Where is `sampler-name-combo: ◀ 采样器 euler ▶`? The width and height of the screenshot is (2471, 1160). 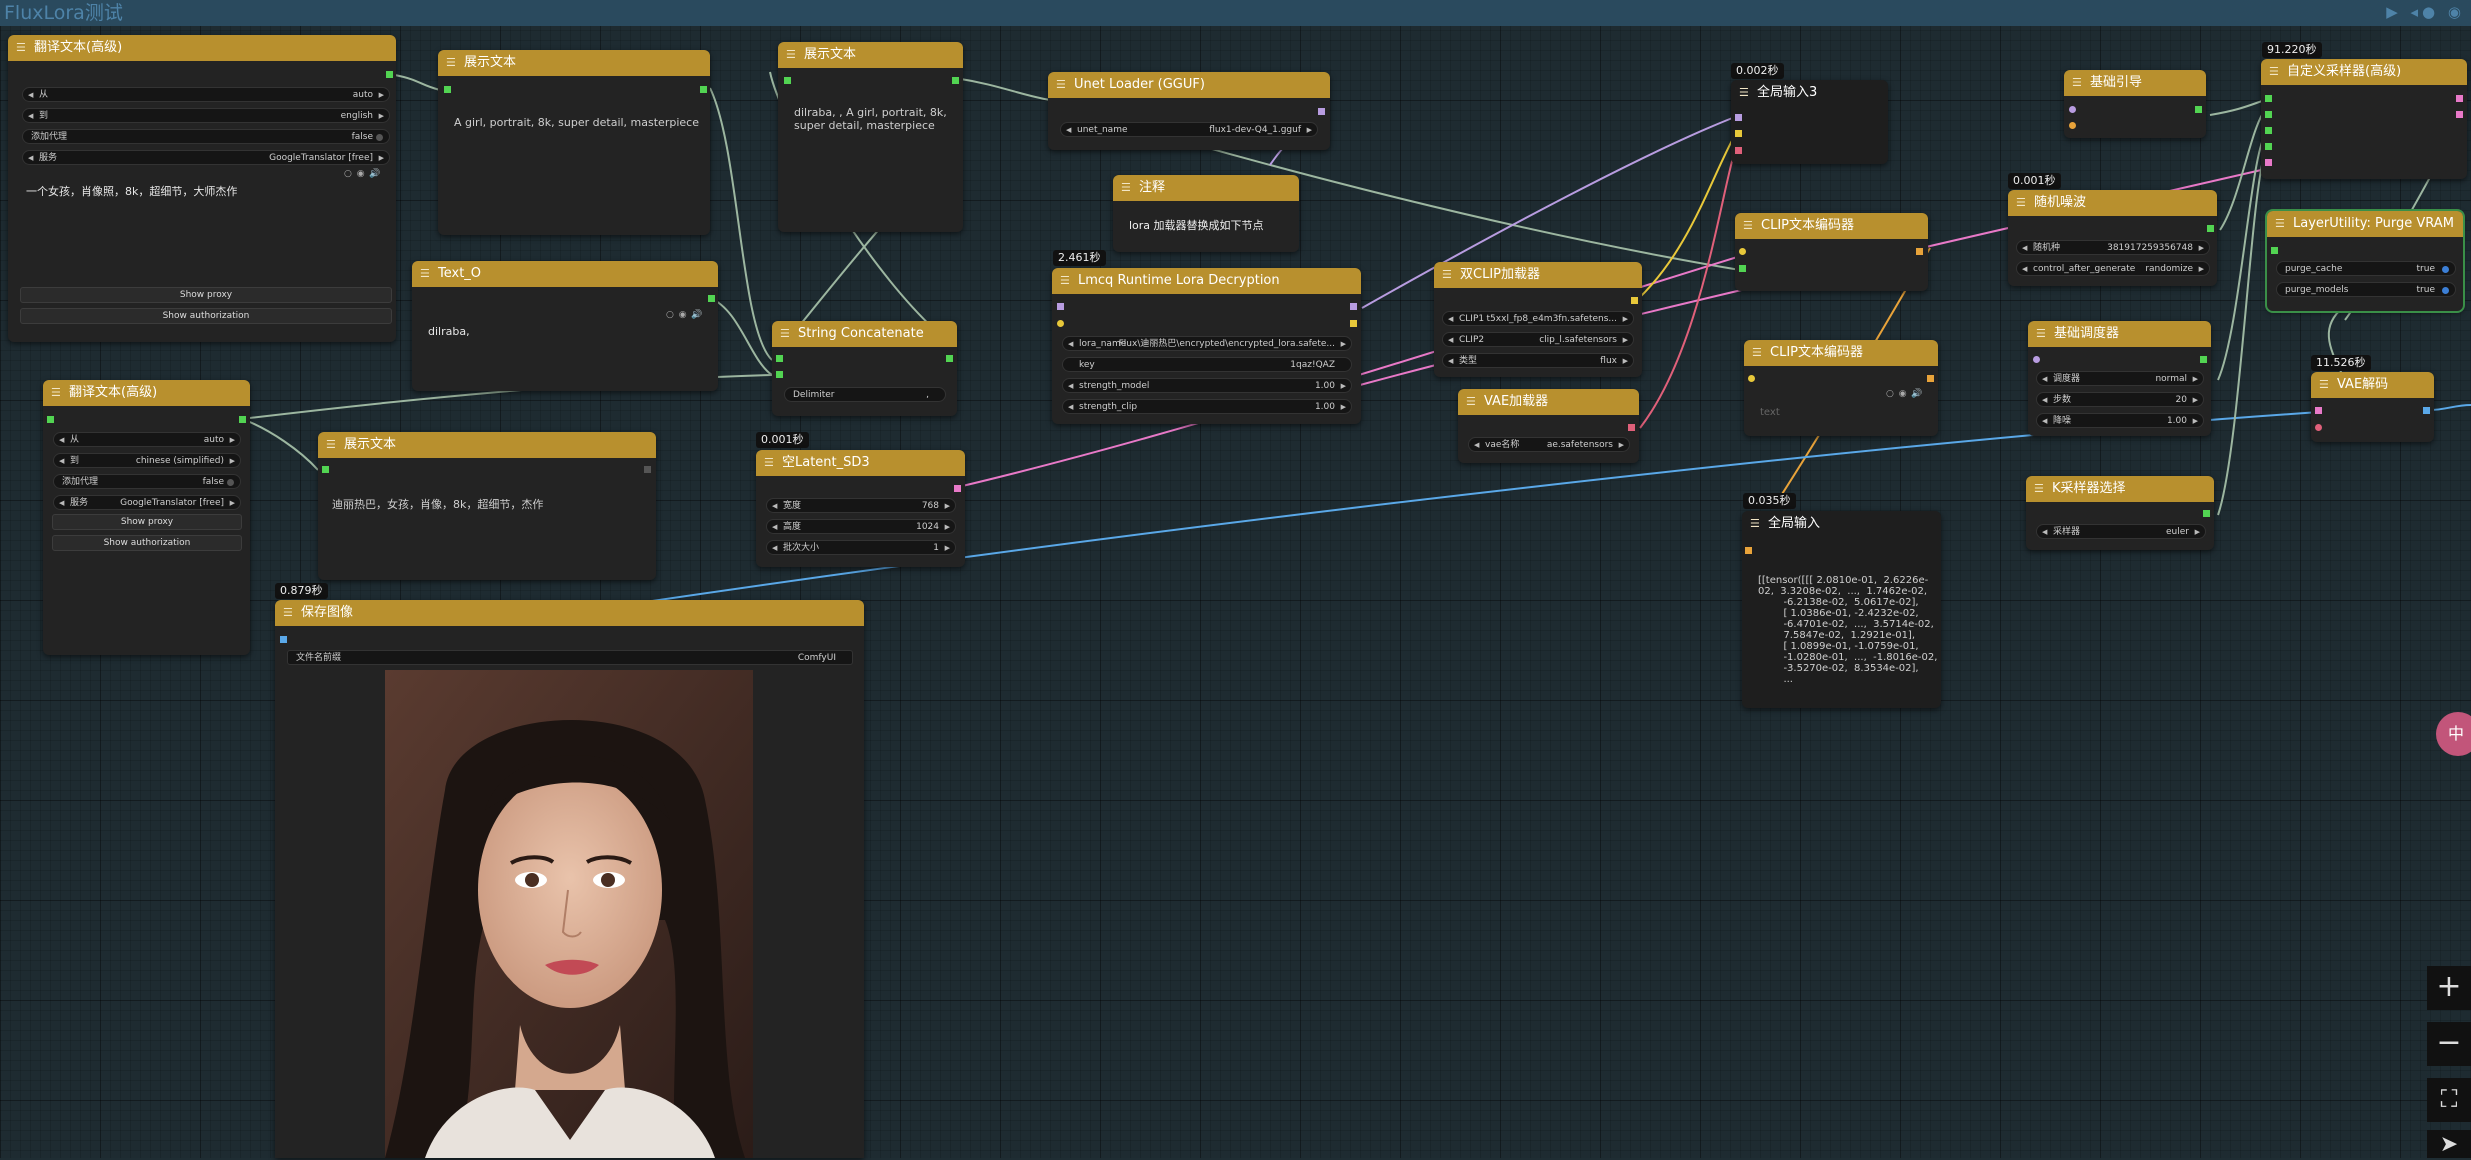 sampler-name-combo: ◀ 采样器 euler ▶ is located at coordinates (2121, 531).